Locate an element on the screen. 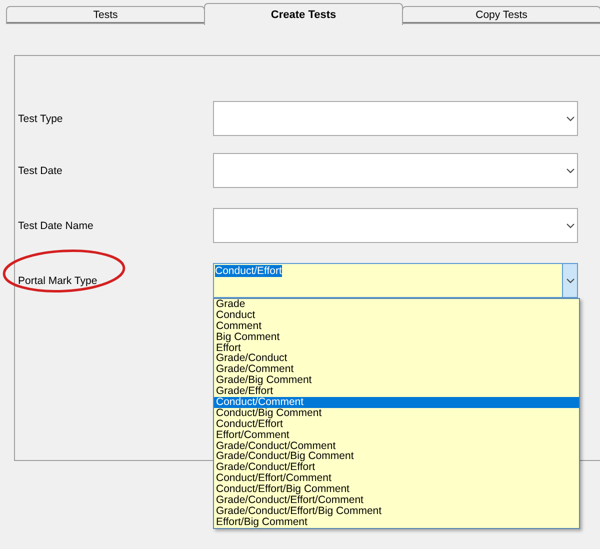 This screenshot has width=600, height=549. tab: Copy Tests is located at coordinates (501, 15).